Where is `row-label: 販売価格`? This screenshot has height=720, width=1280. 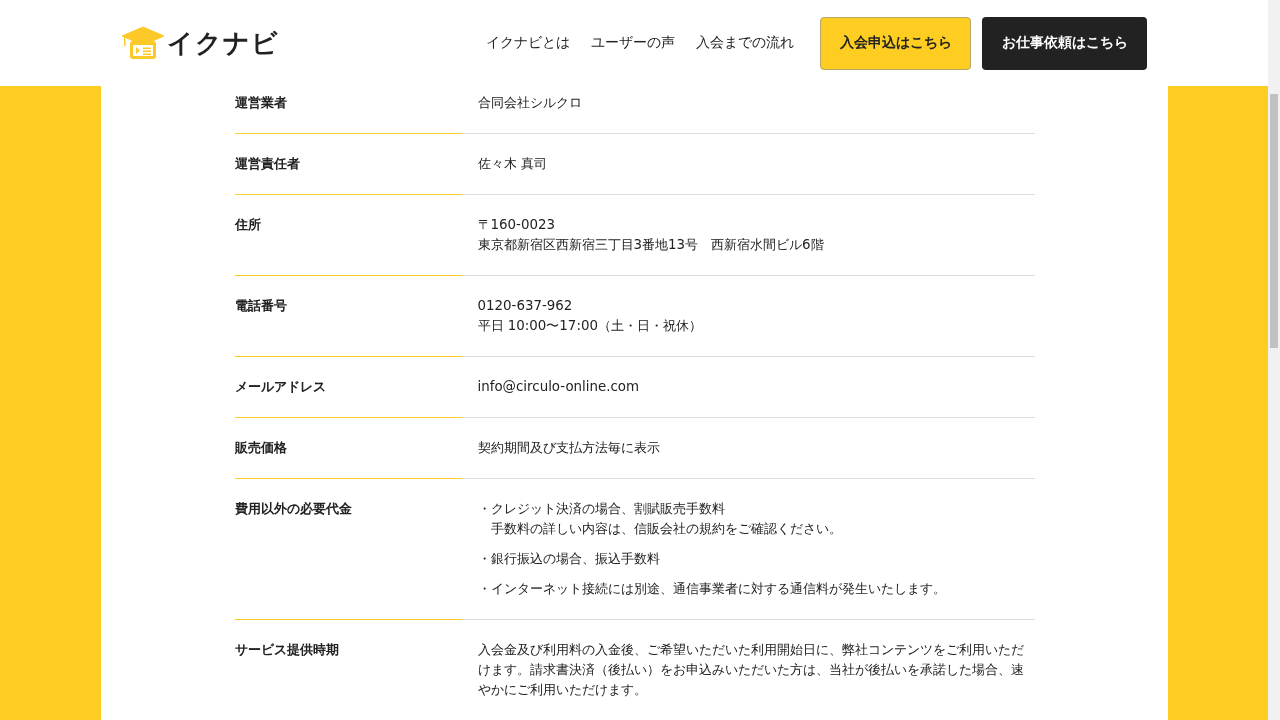 row-label: 販売価格 is located at coordinates (260, 447).